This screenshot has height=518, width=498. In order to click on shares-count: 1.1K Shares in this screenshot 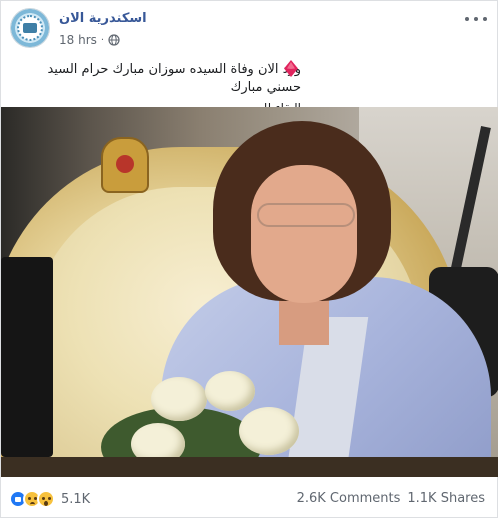, I will do `click(446, 498)`.